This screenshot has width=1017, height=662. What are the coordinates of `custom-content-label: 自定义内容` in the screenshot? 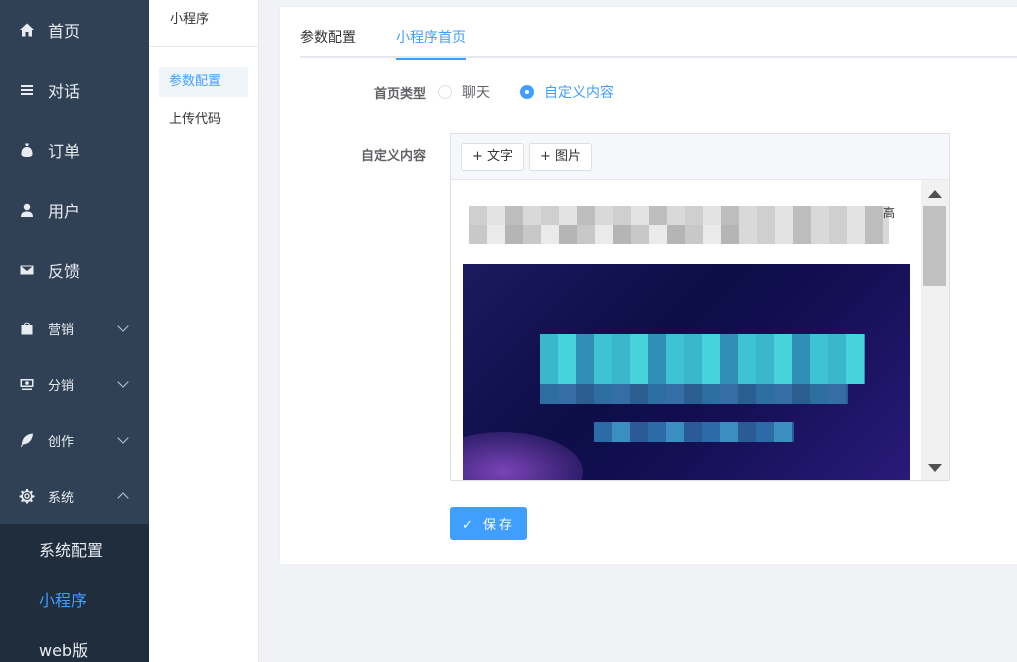 It's located at (393, 156).